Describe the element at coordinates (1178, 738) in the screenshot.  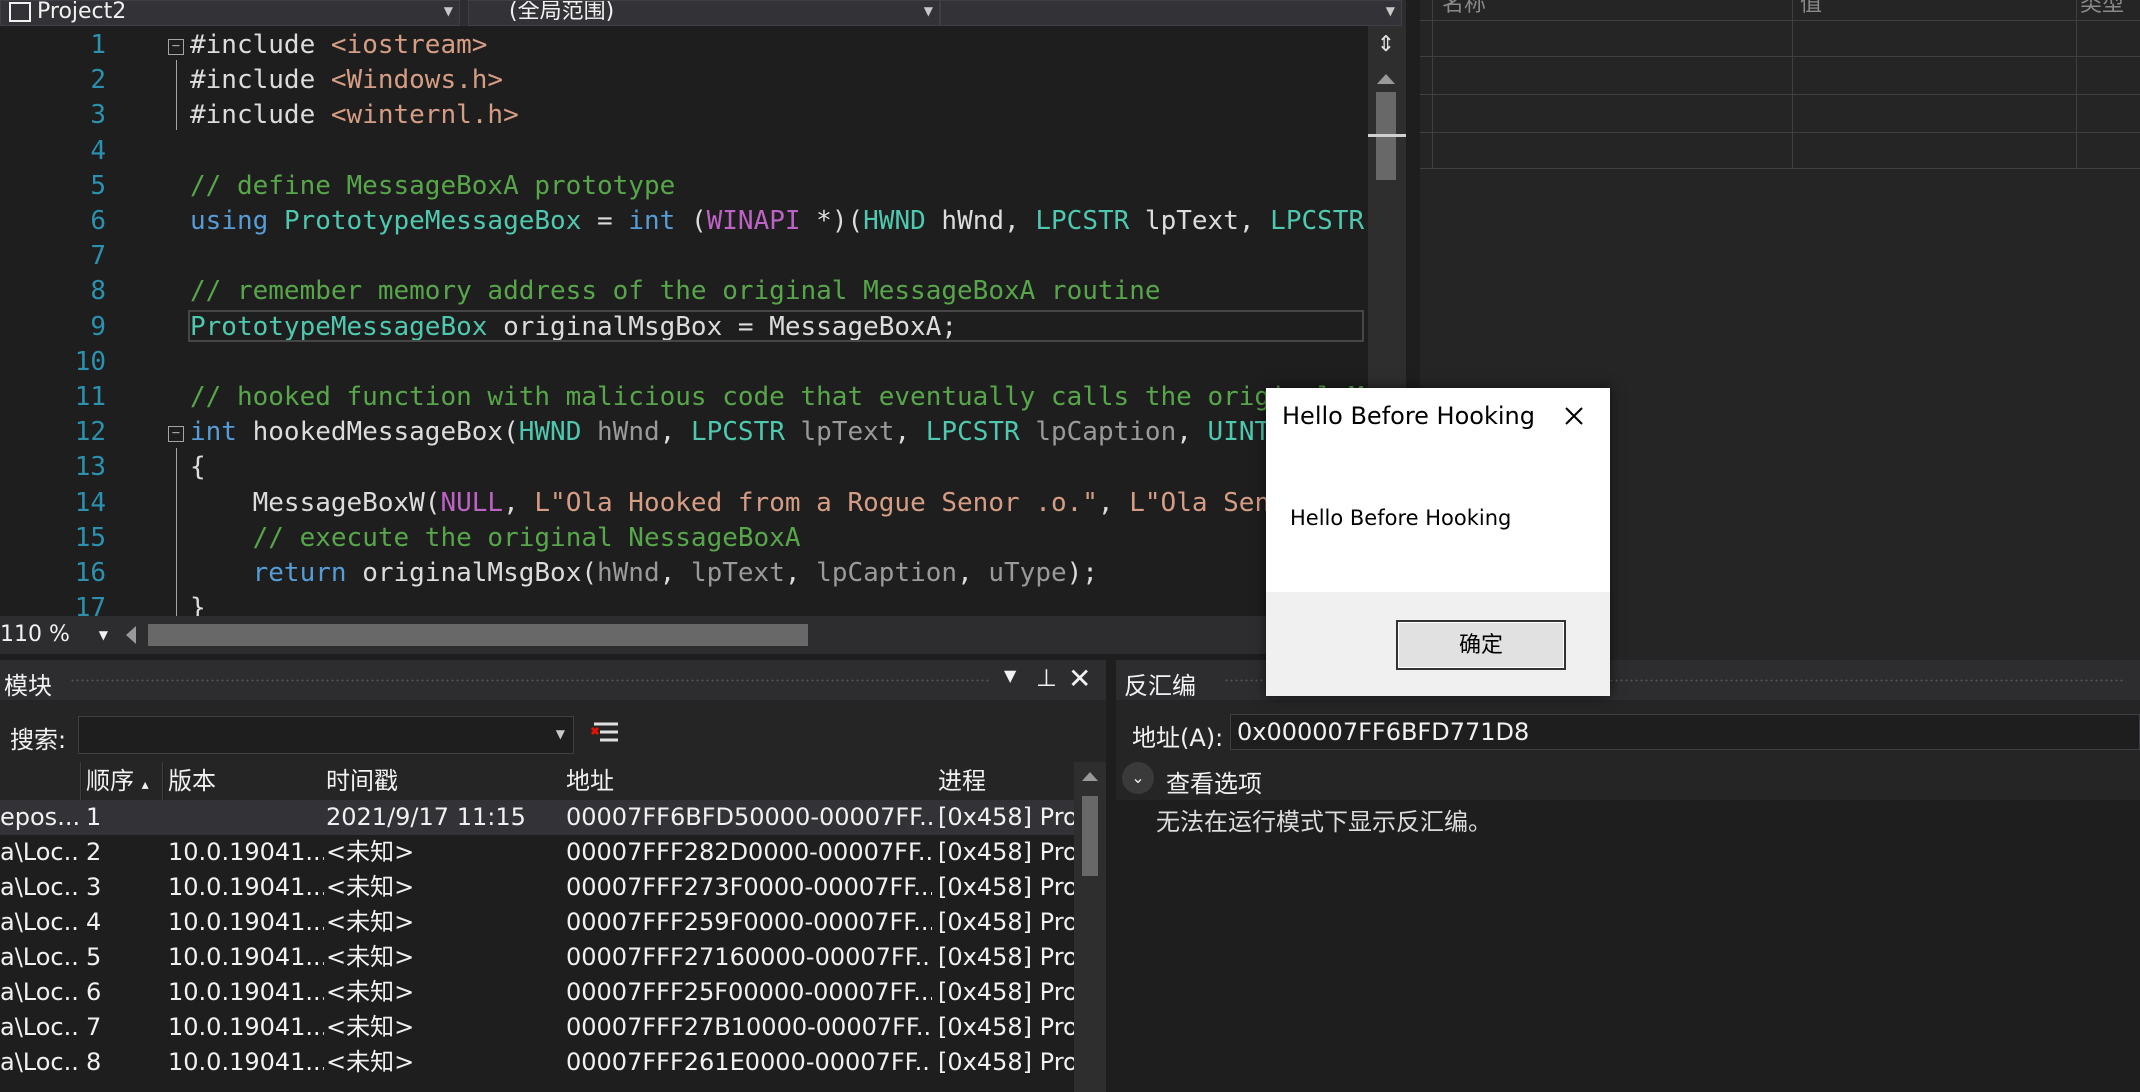
I see `address-label: 地址(A):` at that location.